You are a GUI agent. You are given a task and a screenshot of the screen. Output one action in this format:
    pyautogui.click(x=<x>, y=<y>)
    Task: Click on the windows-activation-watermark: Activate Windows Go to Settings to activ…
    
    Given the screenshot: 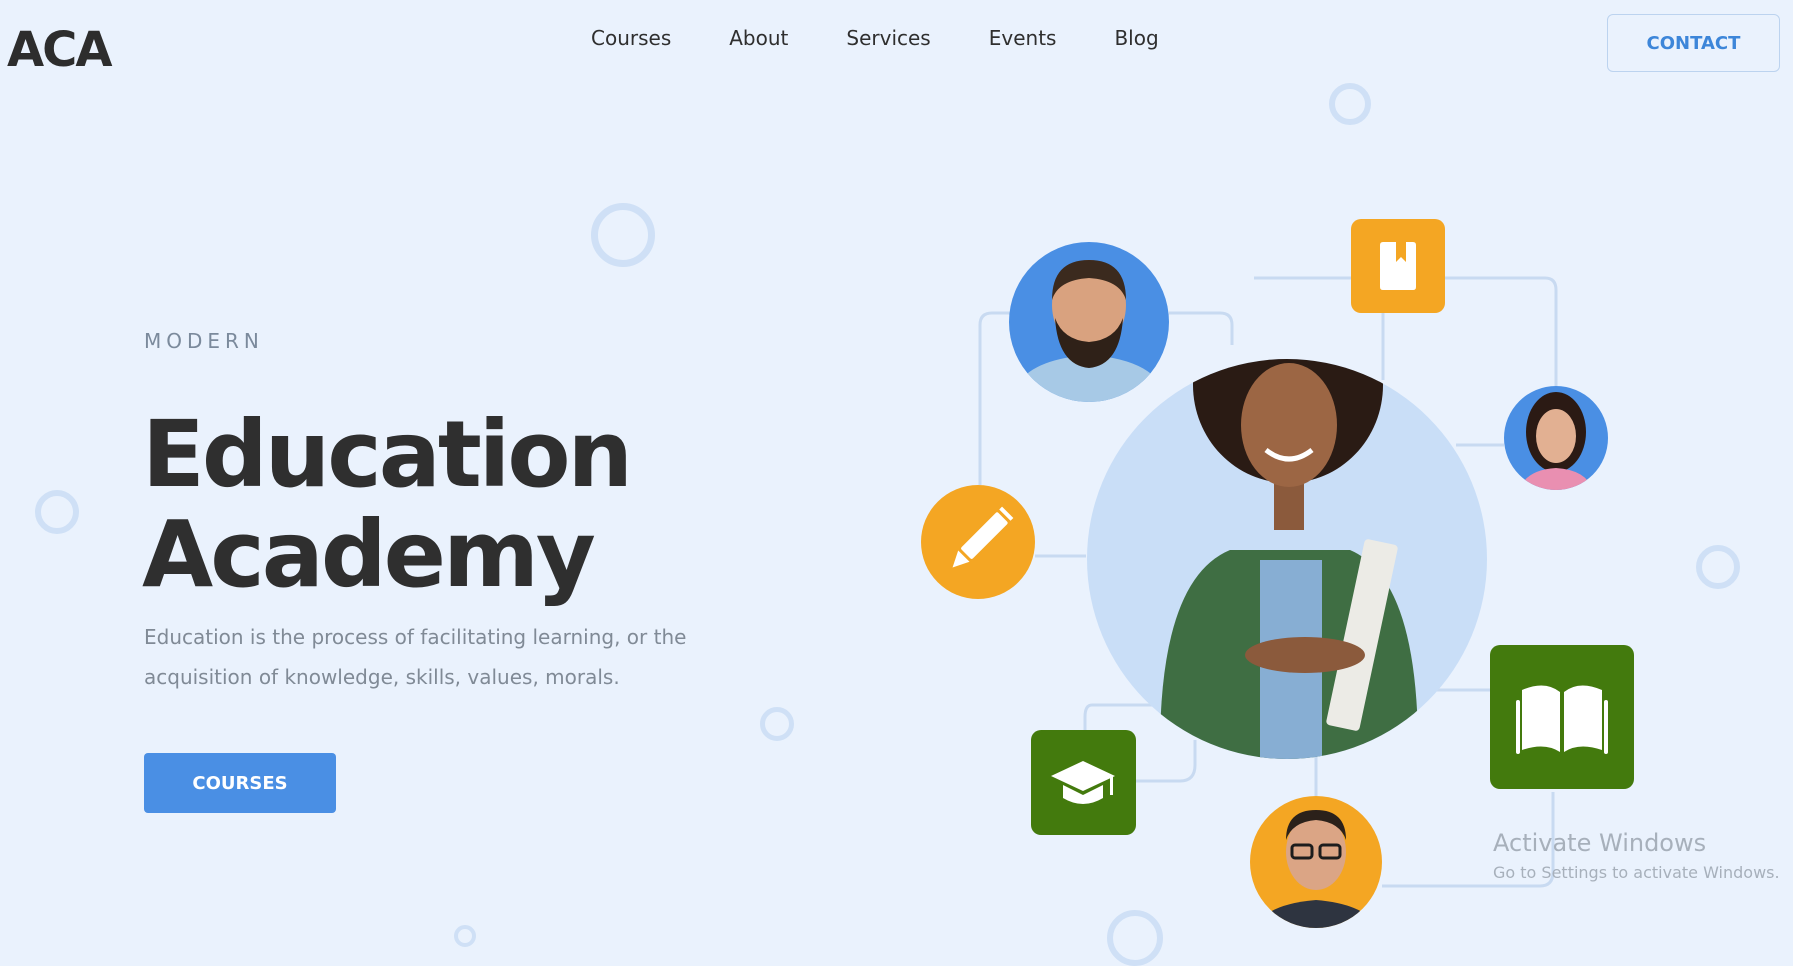 What is the action you would take?
    pyautogui.click(x=1636, y=855)
    